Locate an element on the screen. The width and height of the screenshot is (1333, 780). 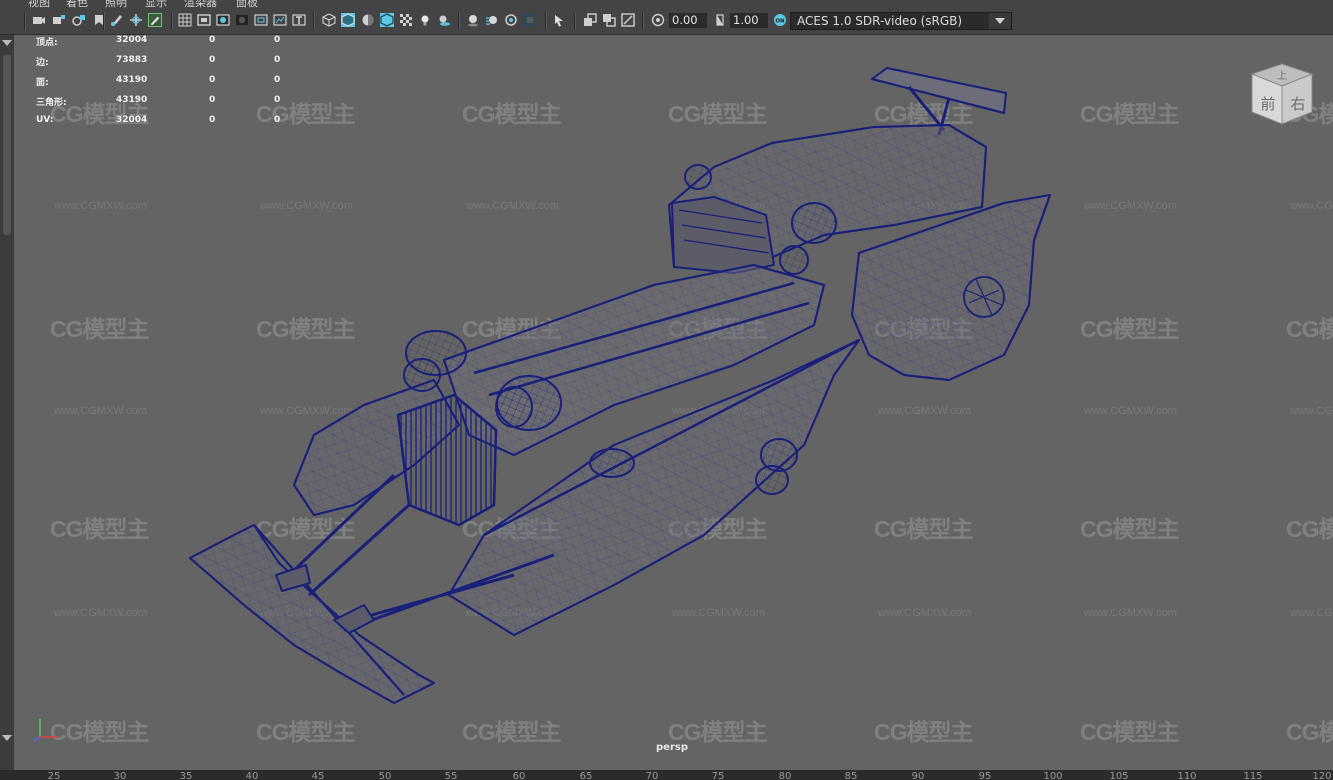
ruler-tick: 115 is located at coordinates (1253, 775).